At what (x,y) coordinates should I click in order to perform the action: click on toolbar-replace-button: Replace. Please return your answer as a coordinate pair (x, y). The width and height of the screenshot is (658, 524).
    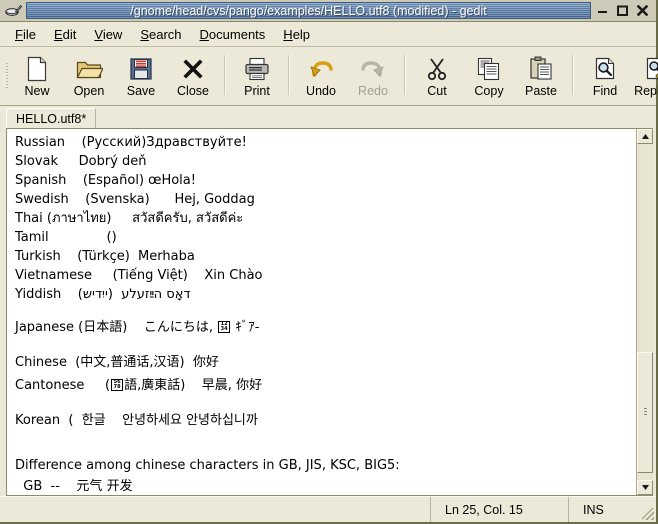
    Looking at the image, I should click on (644, 76).